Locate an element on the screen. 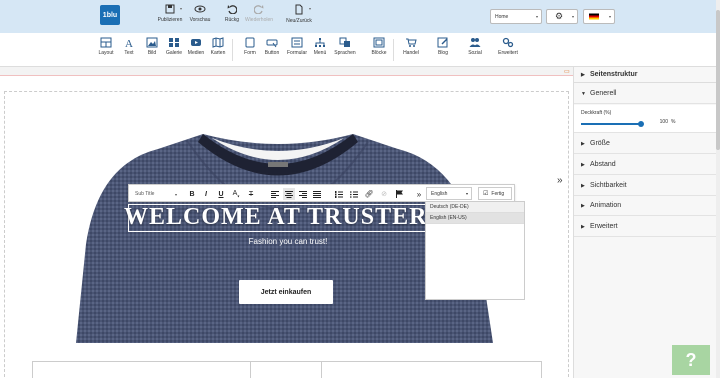  section-size: ▶ Größe is located at coordinates (645, 144).